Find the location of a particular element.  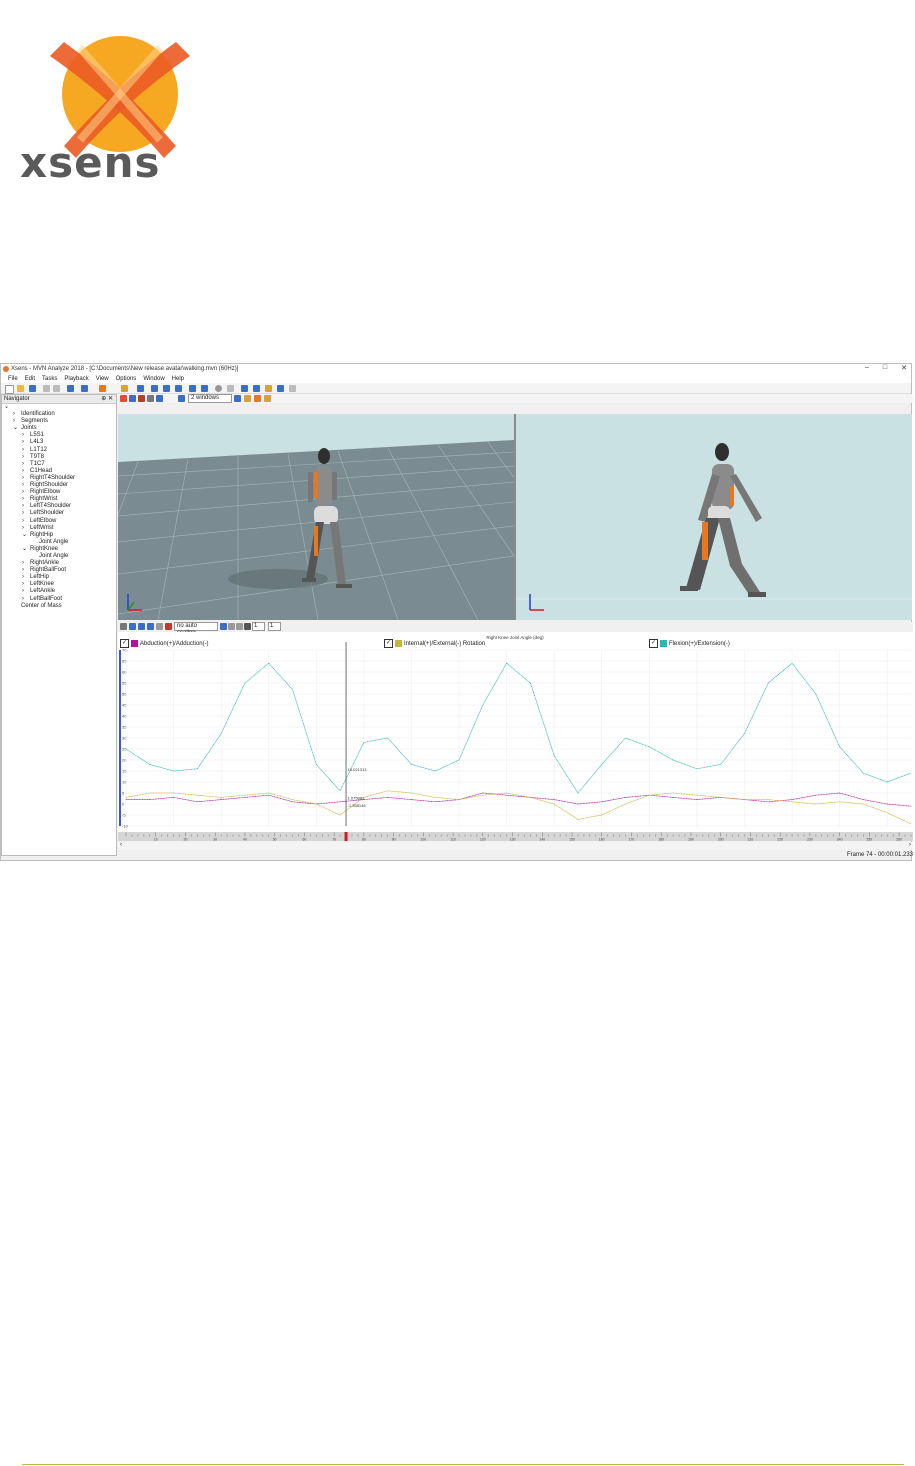

grid-icon is located at coordinates (132, 398).